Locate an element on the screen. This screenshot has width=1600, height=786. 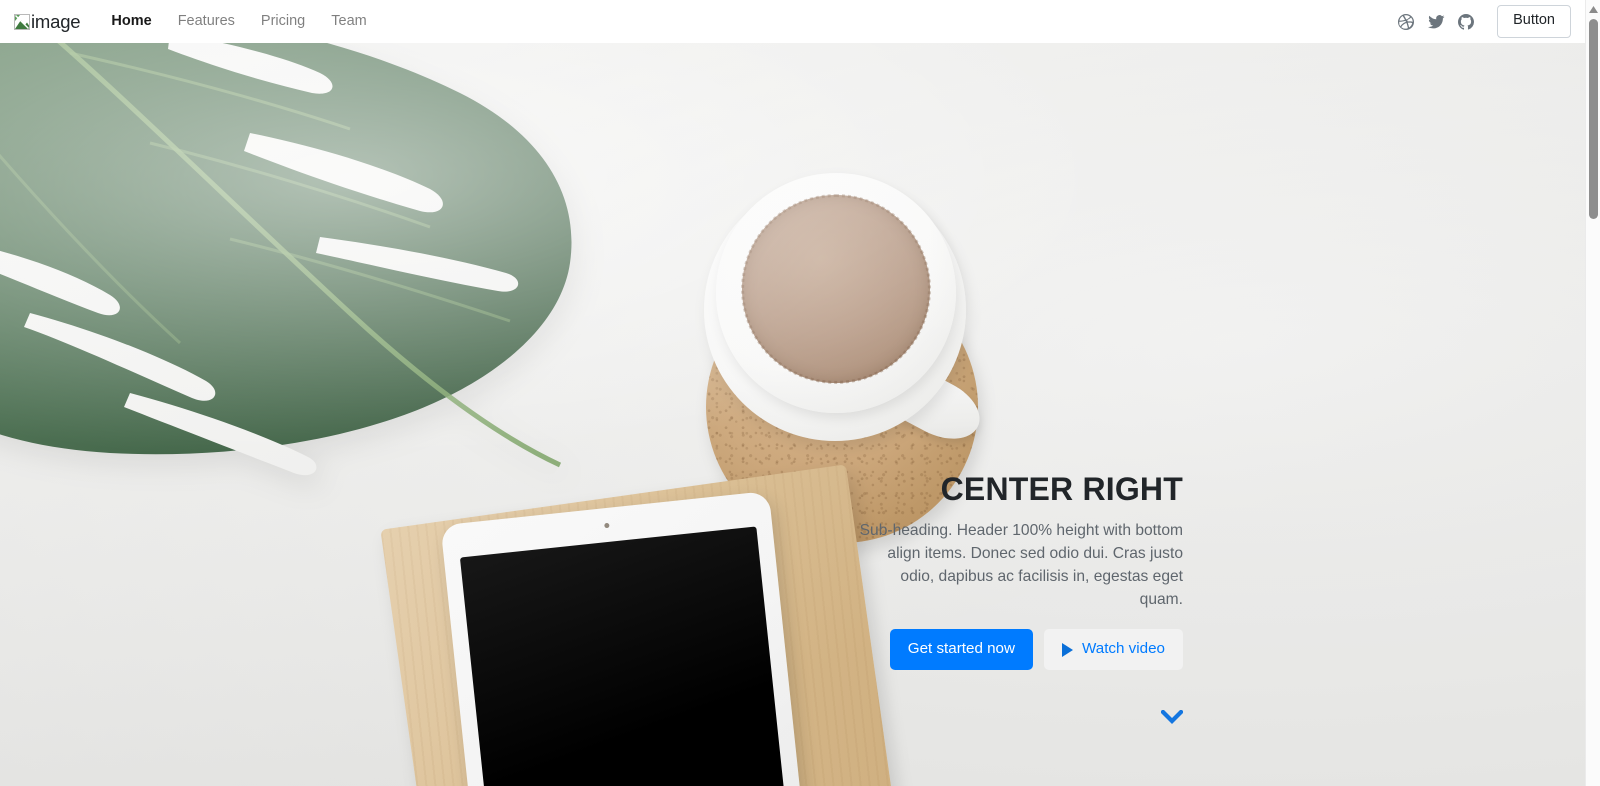
watch-video-button: Watch video is located at coordinates (1113, 649).